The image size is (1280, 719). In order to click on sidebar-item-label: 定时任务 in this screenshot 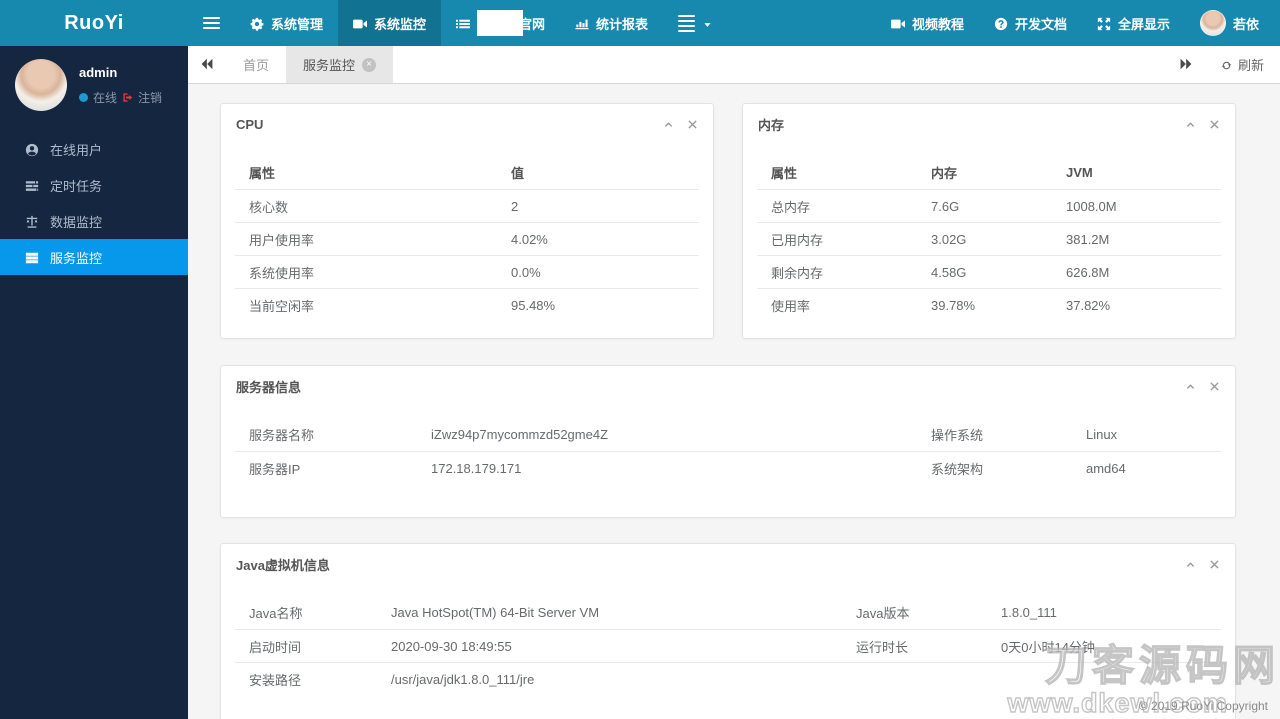, I will do `click(76, 186)`.